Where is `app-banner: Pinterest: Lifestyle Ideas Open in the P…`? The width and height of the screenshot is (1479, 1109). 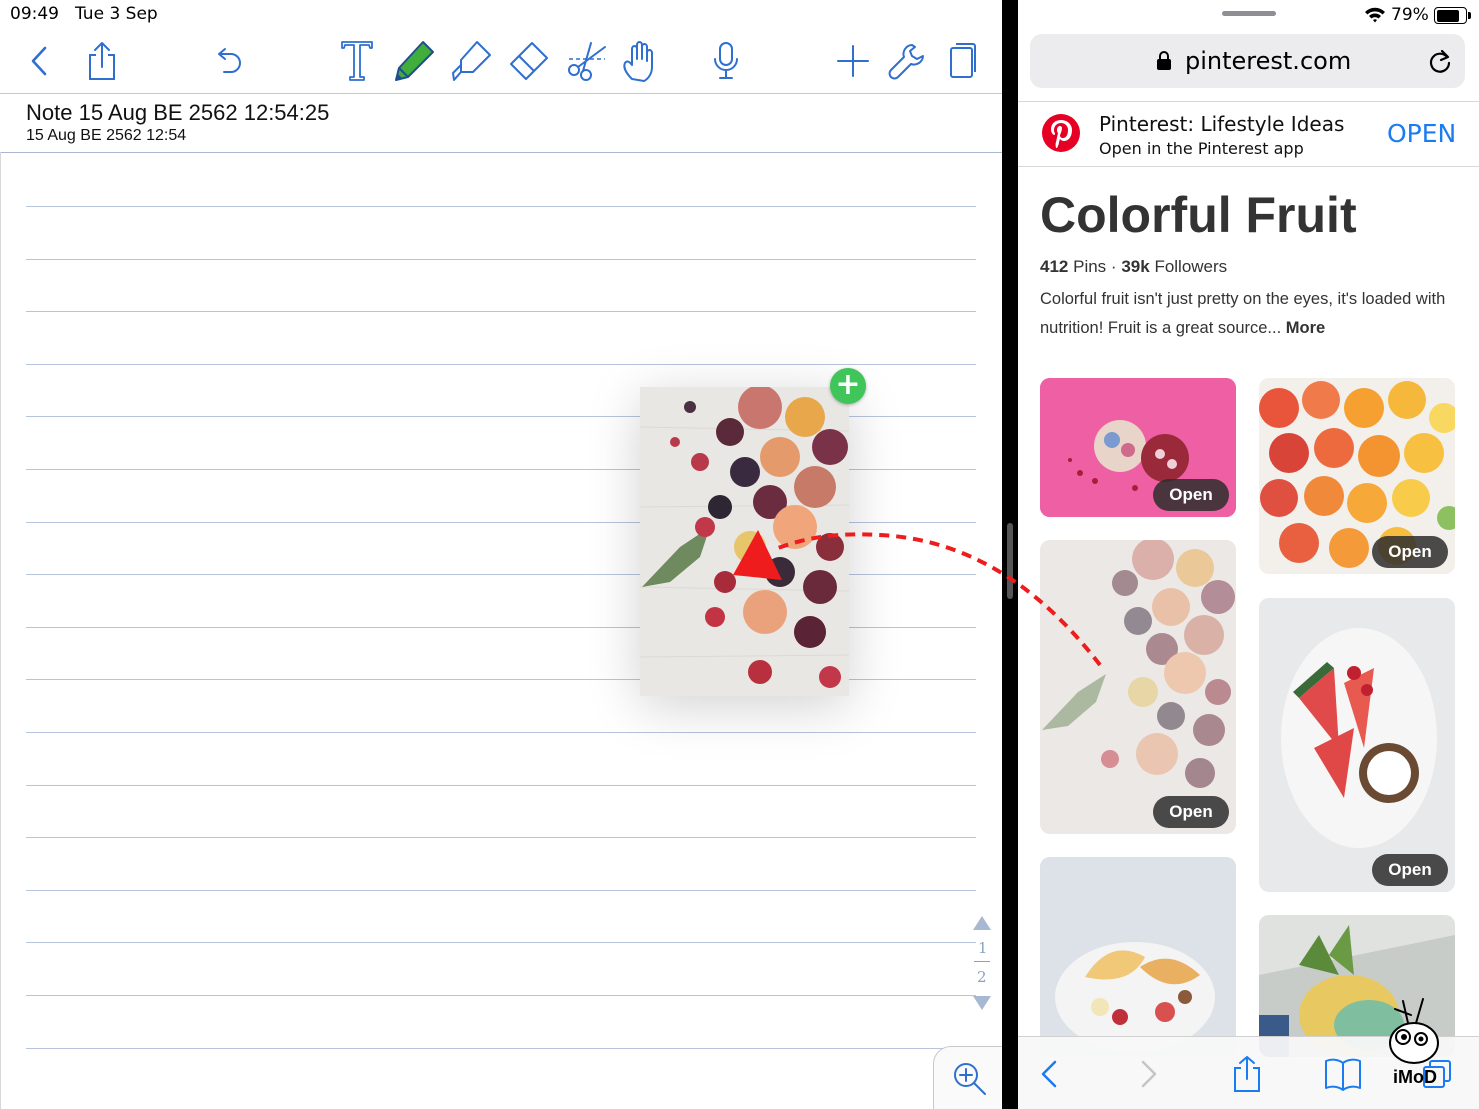
app-banner: Pinterest: Lifestyle Ideas Open in the P… is located at coordinates (1248, 134).